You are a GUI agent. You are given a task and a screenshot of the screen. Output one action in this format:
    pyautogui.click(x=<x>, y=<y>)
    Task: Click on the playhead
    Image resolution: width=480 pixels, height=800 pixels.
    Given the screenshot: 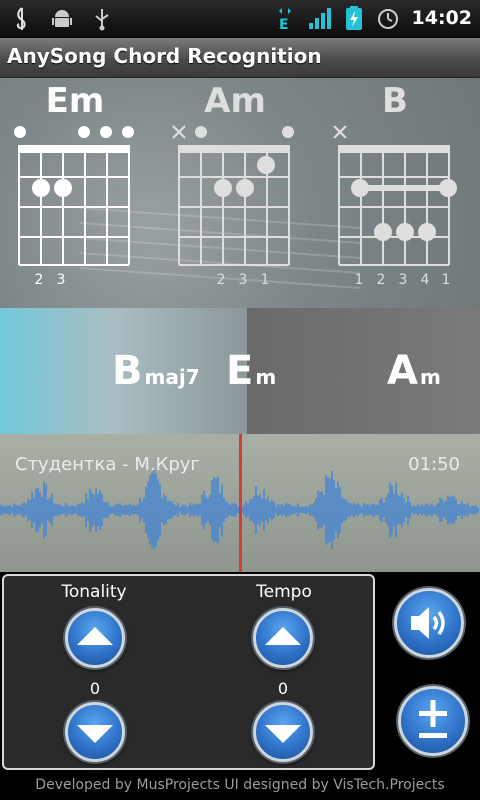 What is the action you would take?
    pyautogui.click(x=240, y=503)
    